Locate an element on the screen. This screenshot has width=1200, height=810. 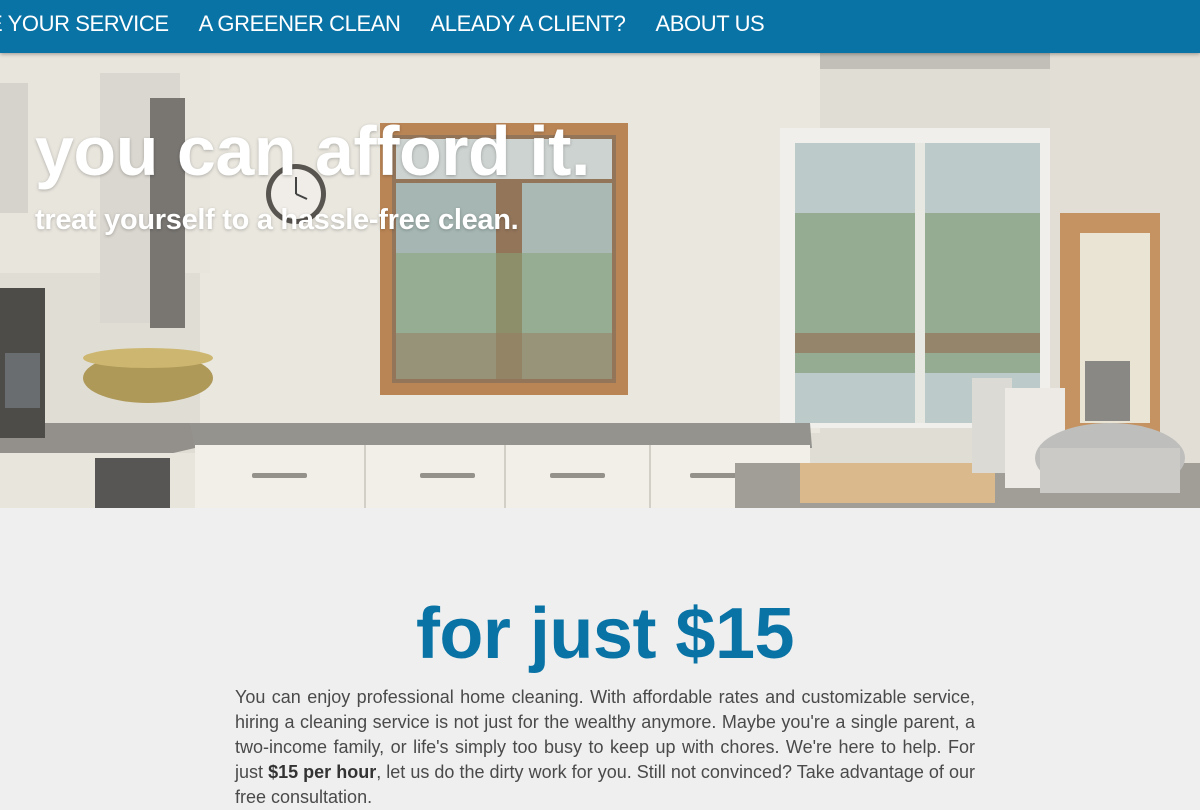
nav-item-your-service: E YOUR SERVICE is located at coordinates (84, 24).